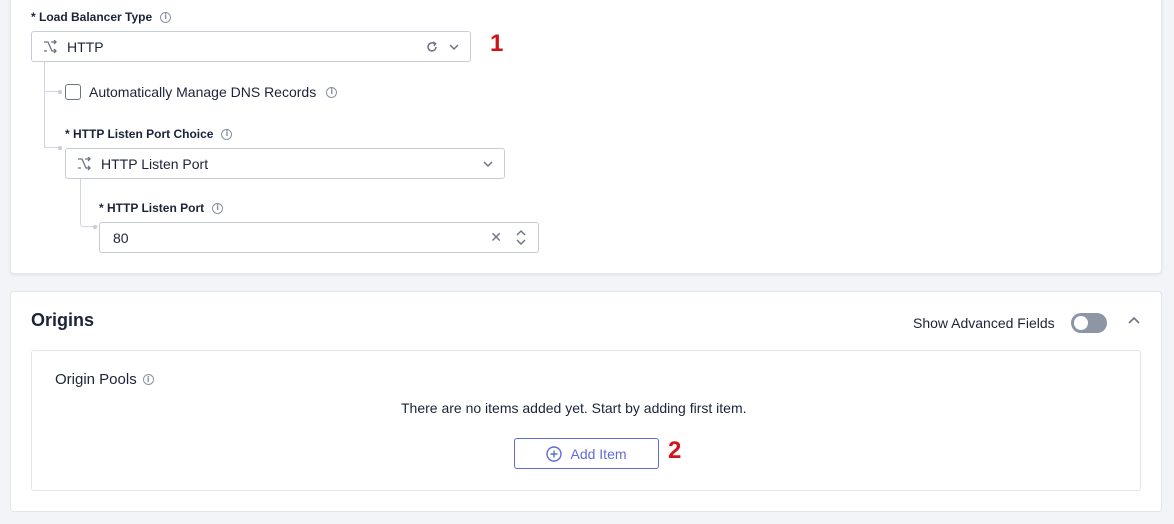 The image size is (1174, 524). I want to click on annotation-badge-2: 2, so click(675, 450).